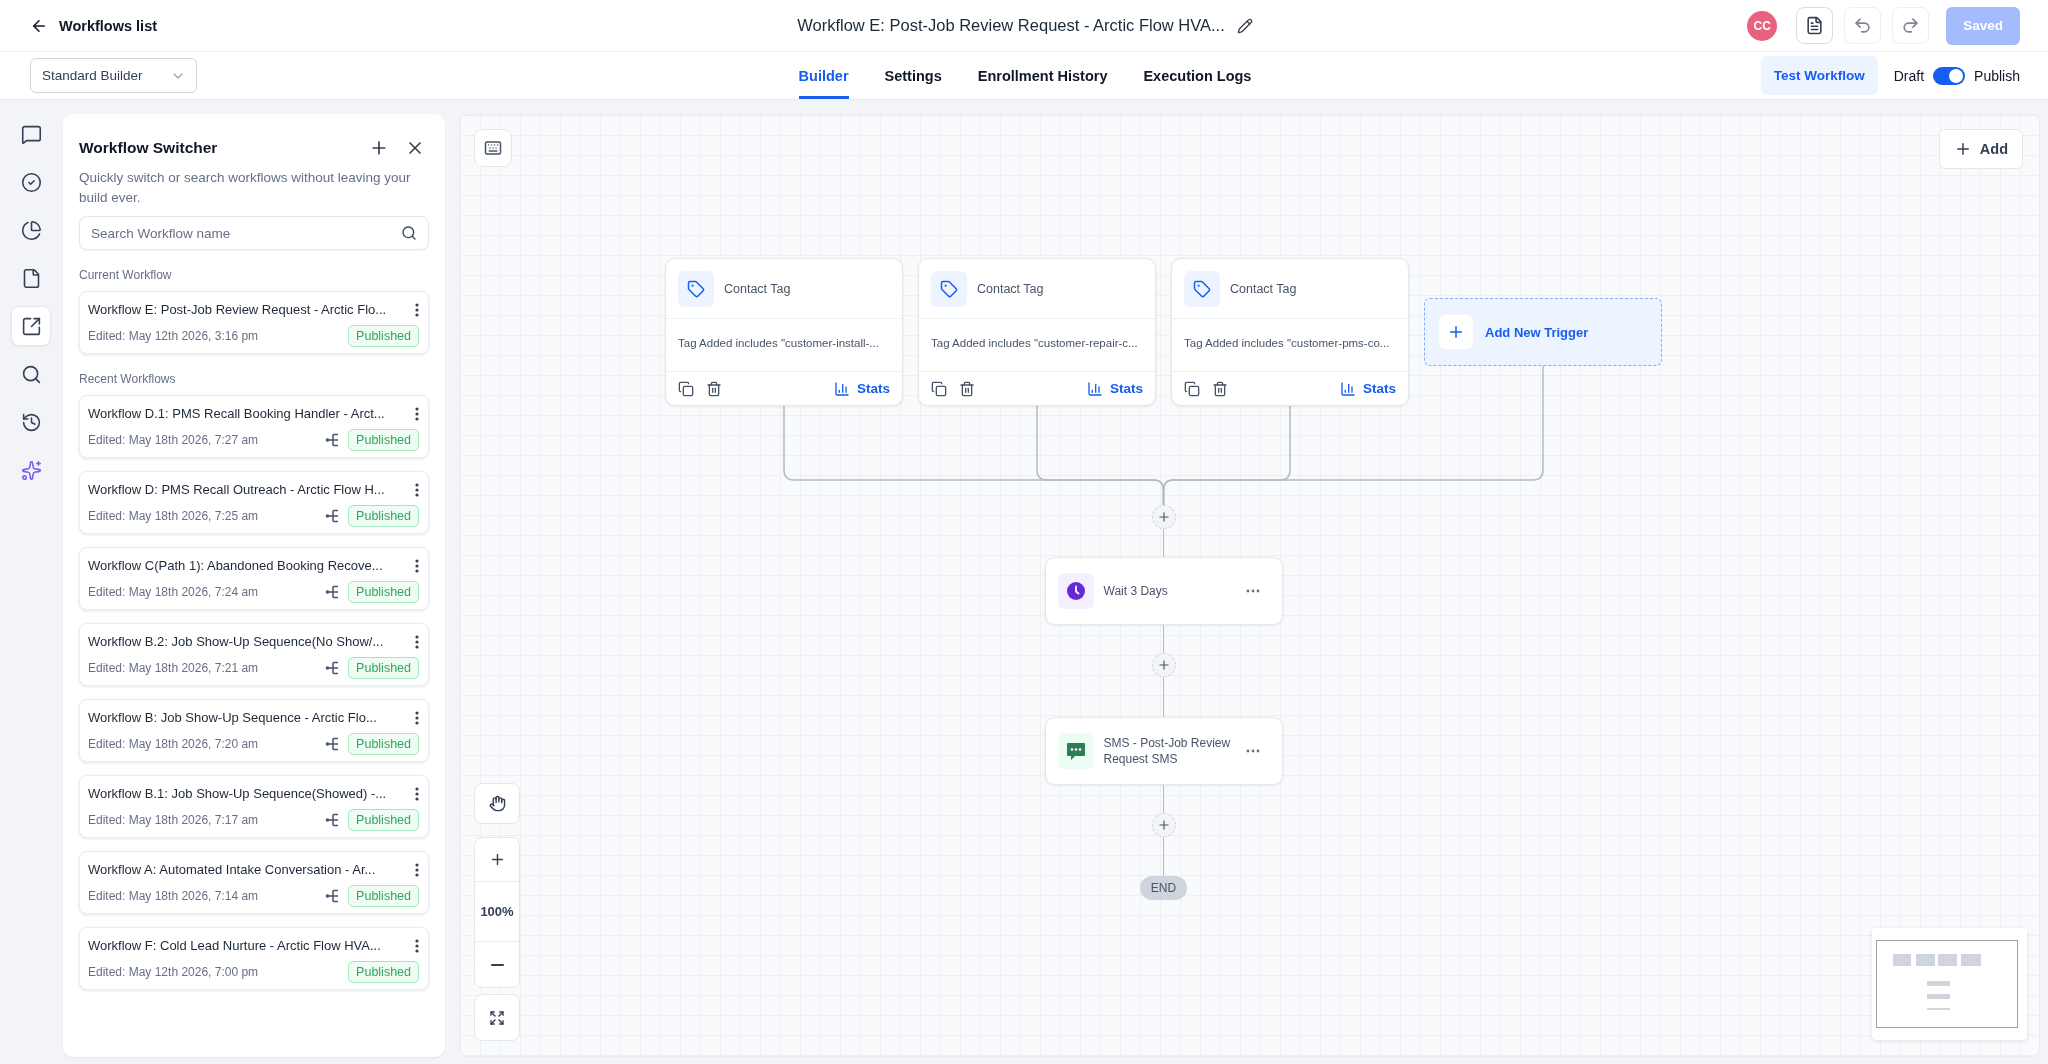  Describe the element at coordinates (1197, 75) in the screenshot. I see `tab: Execution Logs` at that location.